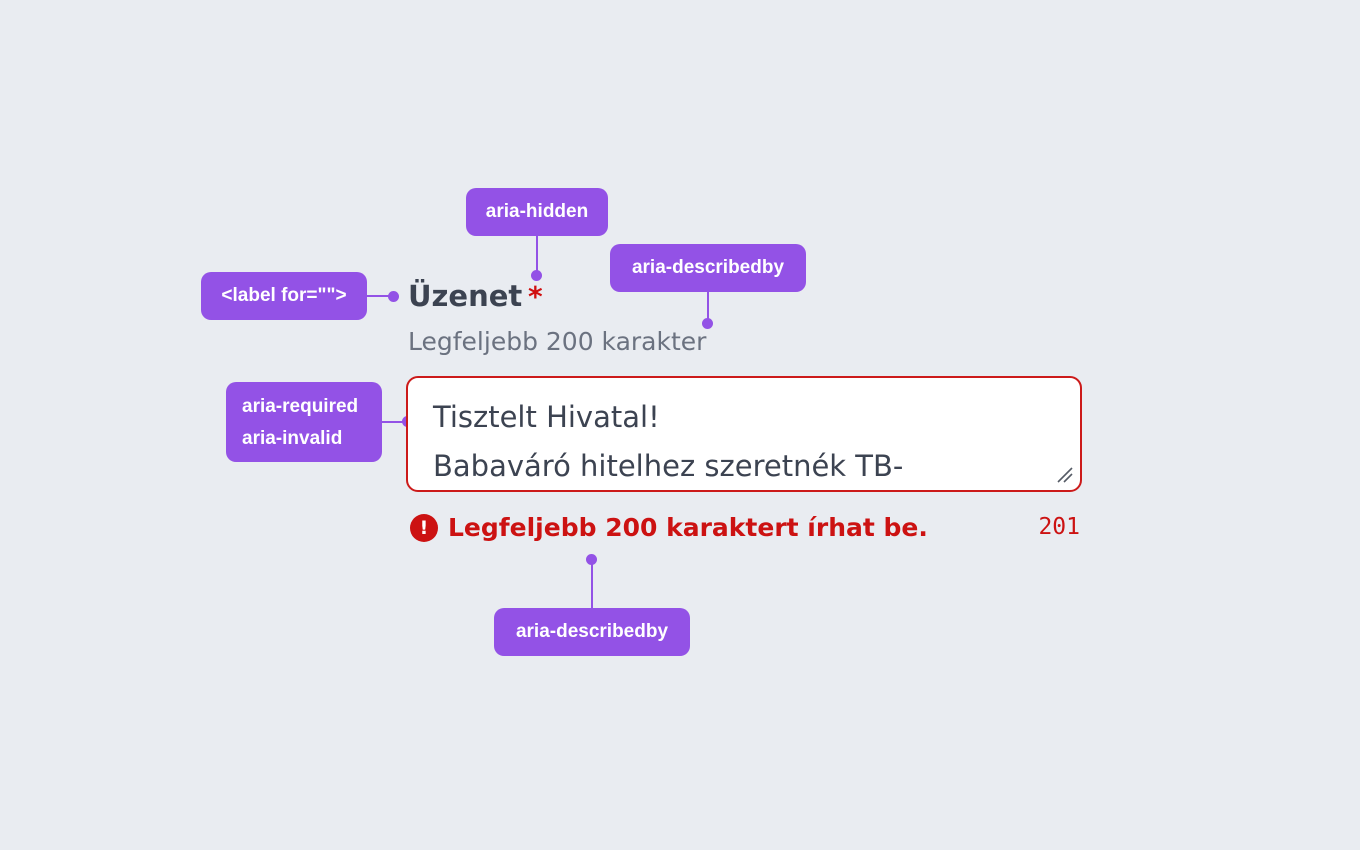 This screenshot has width=1360, height=850. What do you see at coordinates (537, 255) in the screenshot?
I see `aria-hidden-connector` at bounding box center [537, 255].